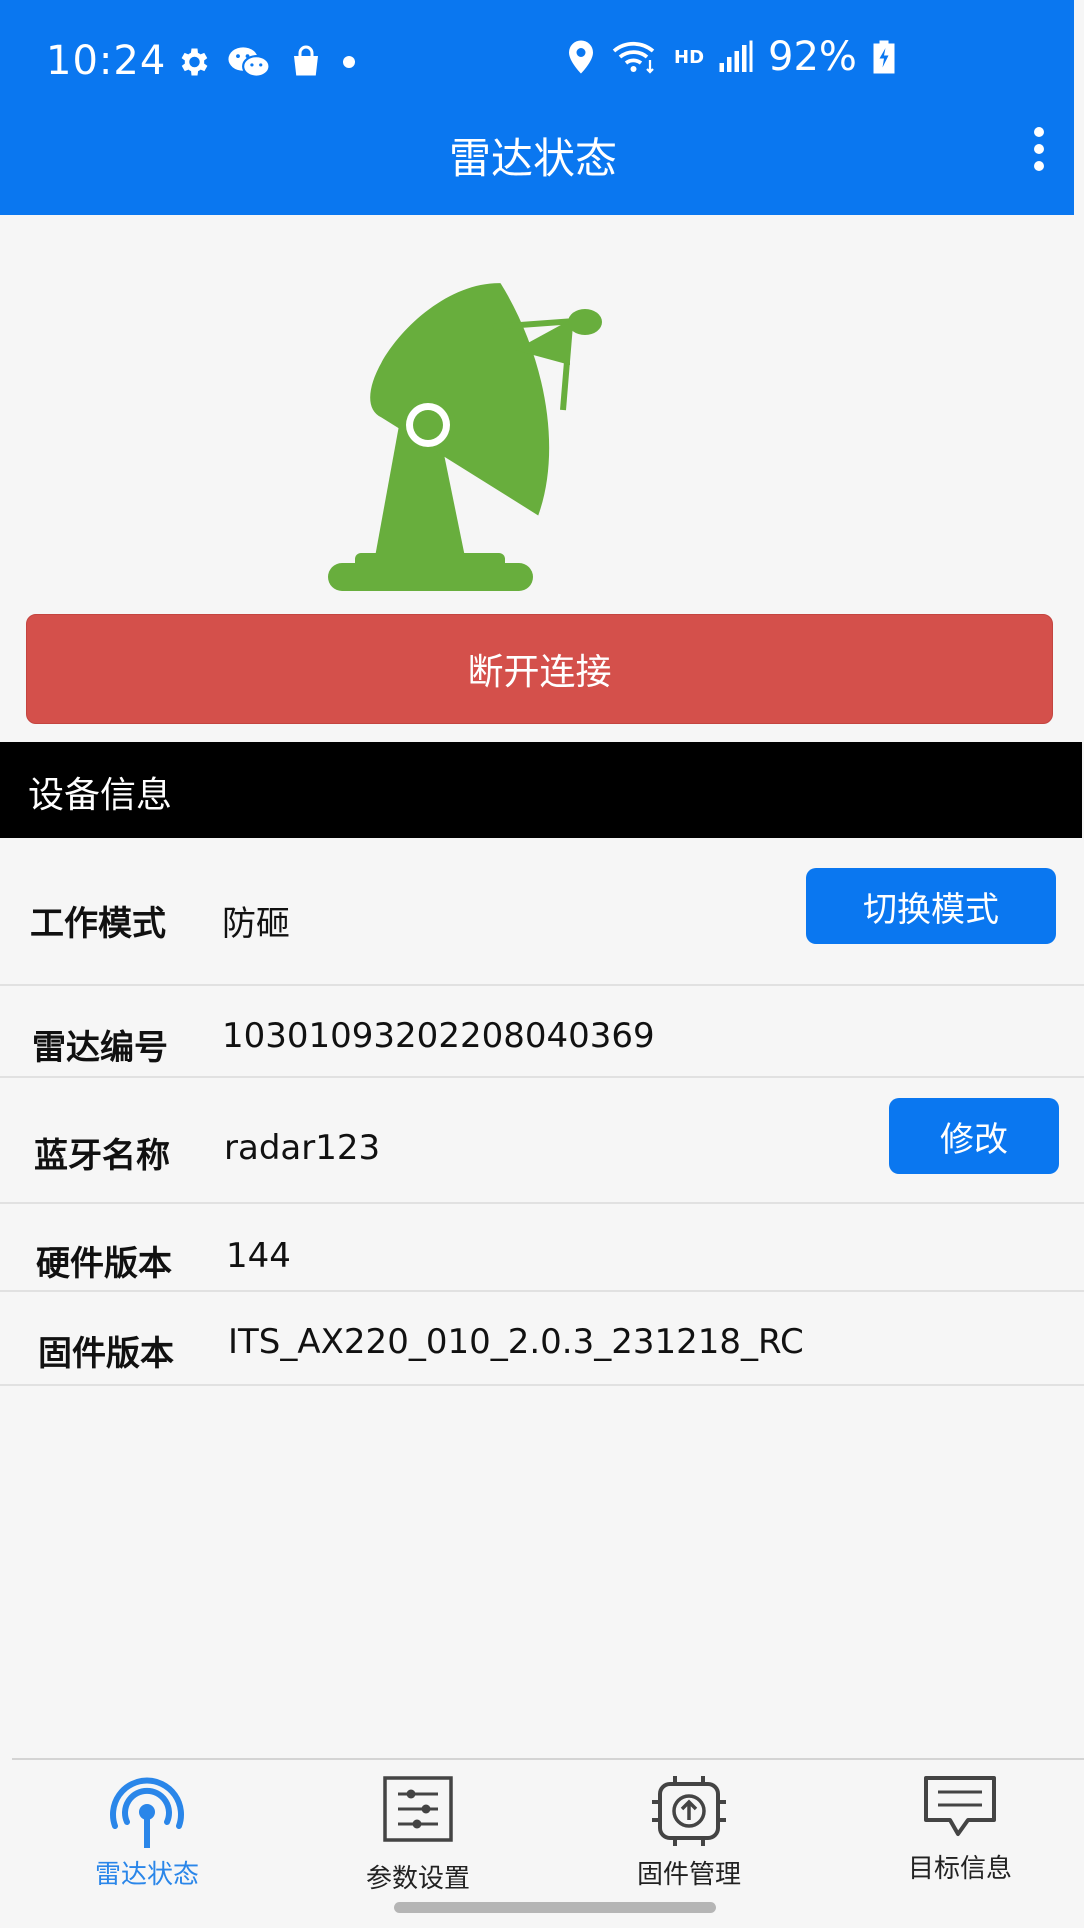  What do you see at coordinates (884, 57) in the screenshot?
I see `battery-charging-icon` at bounding box center [884, 57].